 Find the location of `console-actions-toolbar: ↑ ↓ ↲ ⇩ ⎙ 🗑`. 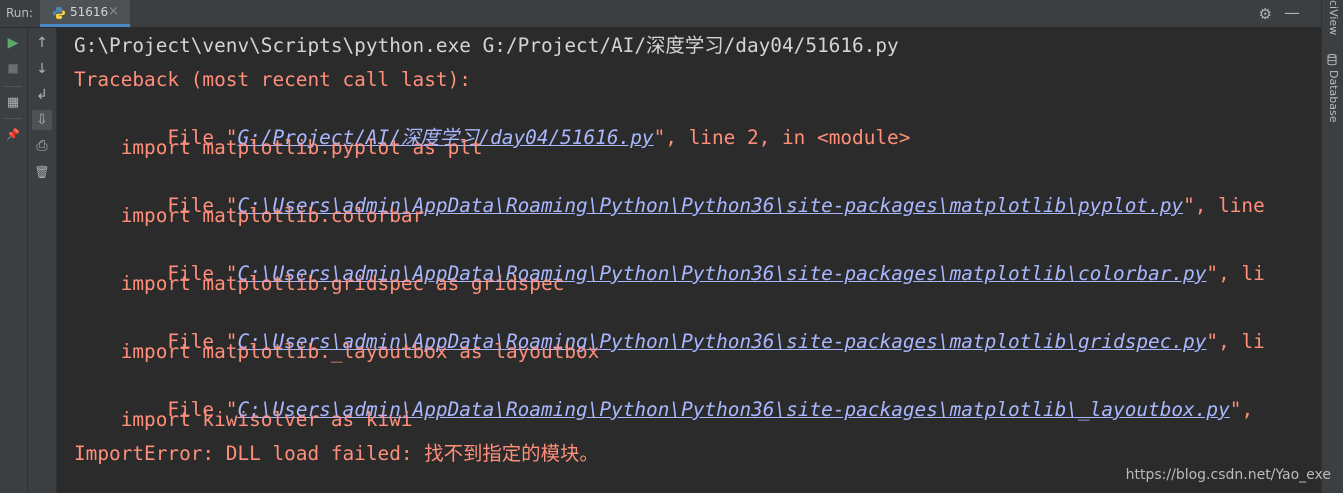

console-actions-toolbar: ↑ ↓ ↲ ⇩ ⎙ 🗑 is located at coordinates (42, 260).